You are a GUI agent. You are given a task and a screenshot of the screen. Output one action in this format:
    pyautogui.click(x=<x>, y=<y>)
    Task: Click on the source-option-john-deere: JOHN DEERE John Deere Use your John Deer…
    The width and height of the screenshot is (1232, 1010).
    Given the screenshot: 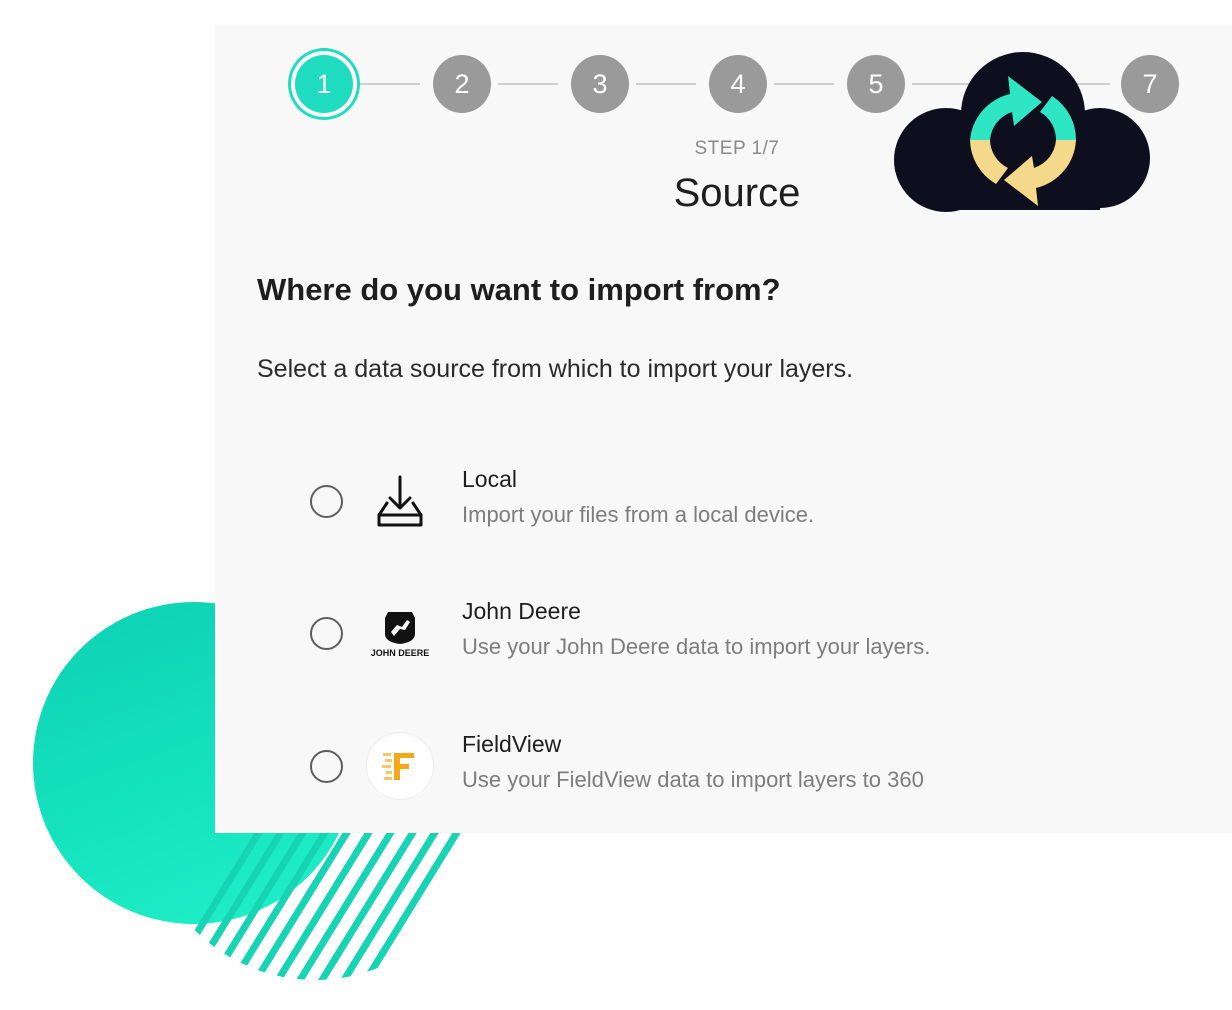 What is the action you would take?
    pyautogui.click(x=737, y=644)
    